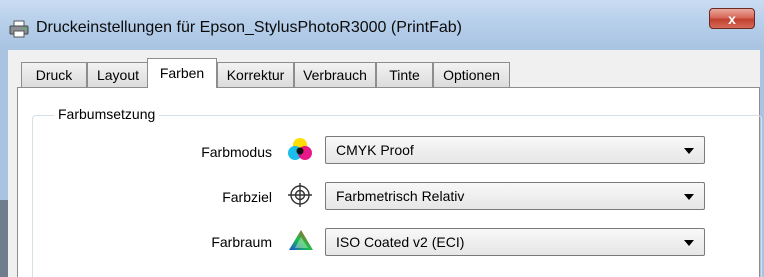  Describe the element at coordinates (400, 242) in the screenshot. I see `farbraum-value: ISO Coated v2 (ECI)` at that location.